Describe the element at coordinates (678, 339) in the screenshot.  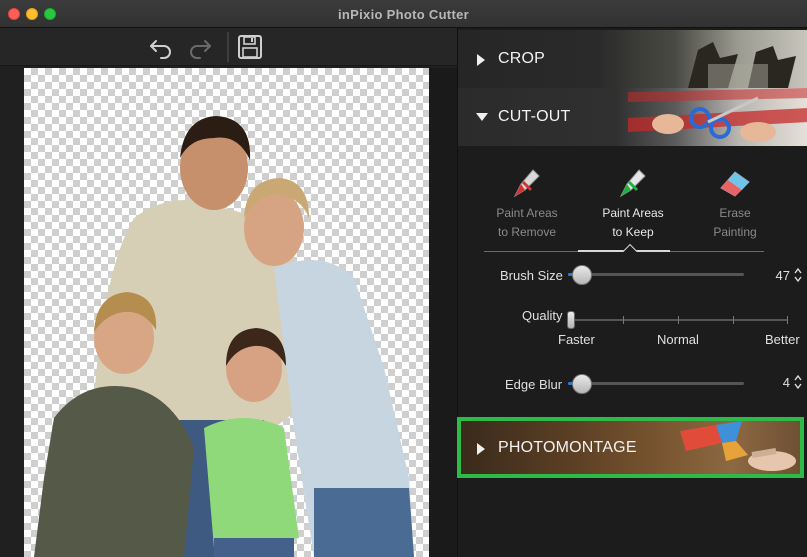
I see `quality-option-normal: Normal` at that location.